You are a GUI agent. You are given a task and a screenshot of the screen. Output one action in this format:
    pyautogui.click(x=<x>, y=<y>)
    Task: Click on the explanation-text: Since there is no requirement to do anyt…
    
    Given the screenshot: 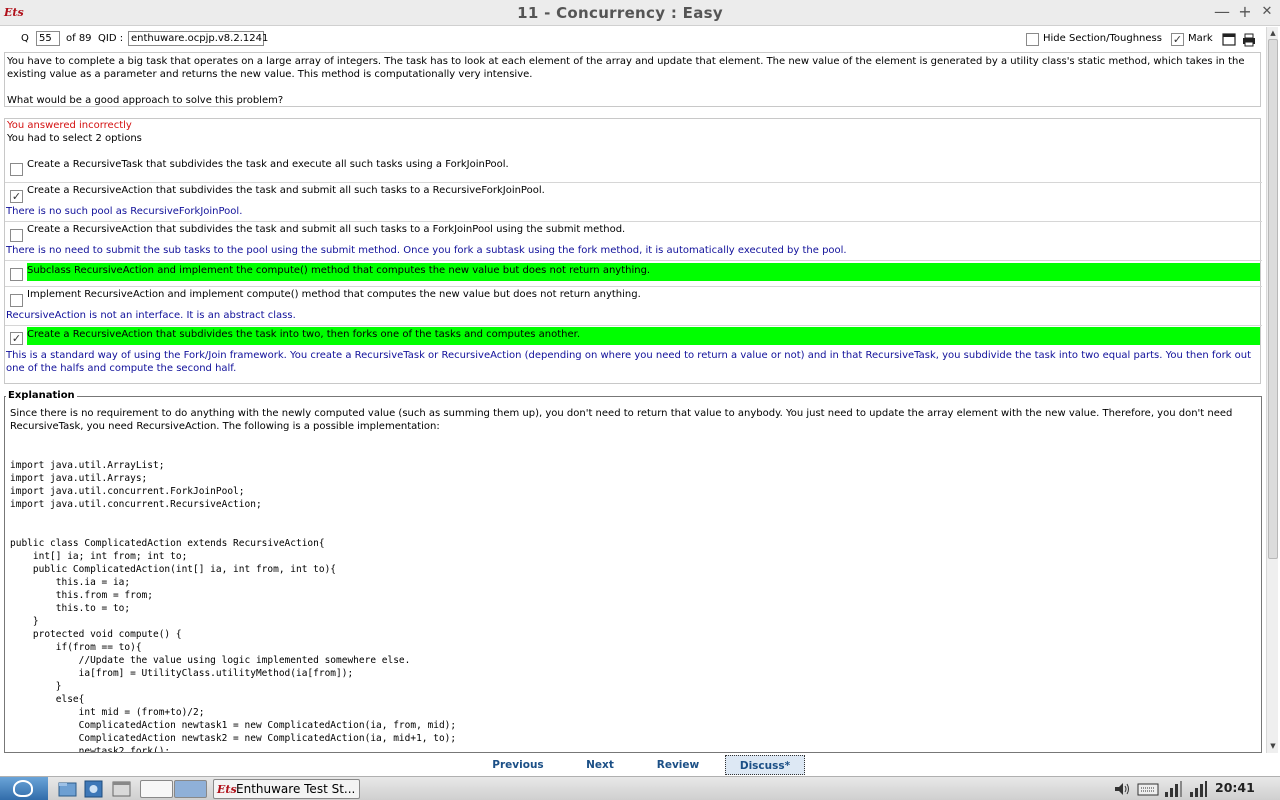 What is the action you would take?
    pyautogui.click(x=621, y=420)
    